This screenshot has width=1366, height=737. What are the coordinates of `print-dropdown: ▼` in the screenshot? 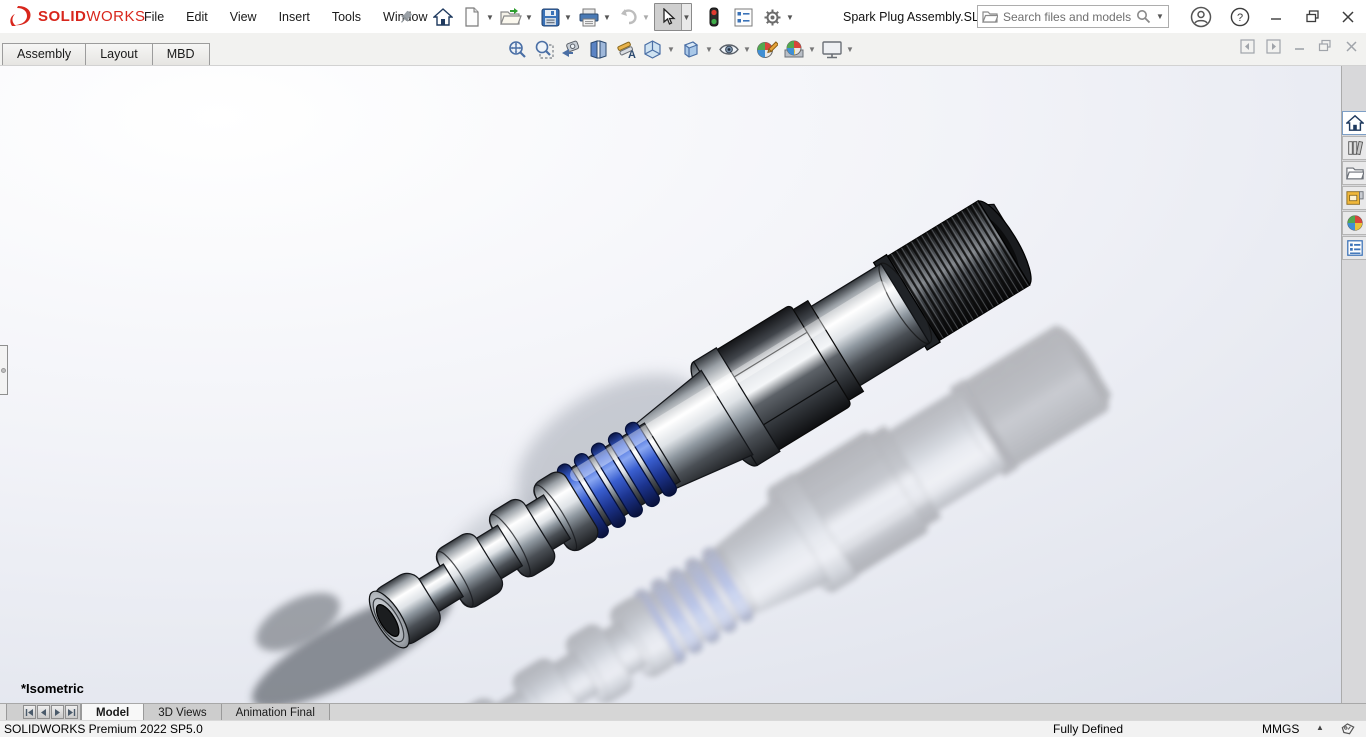 It's located at (607, 17).